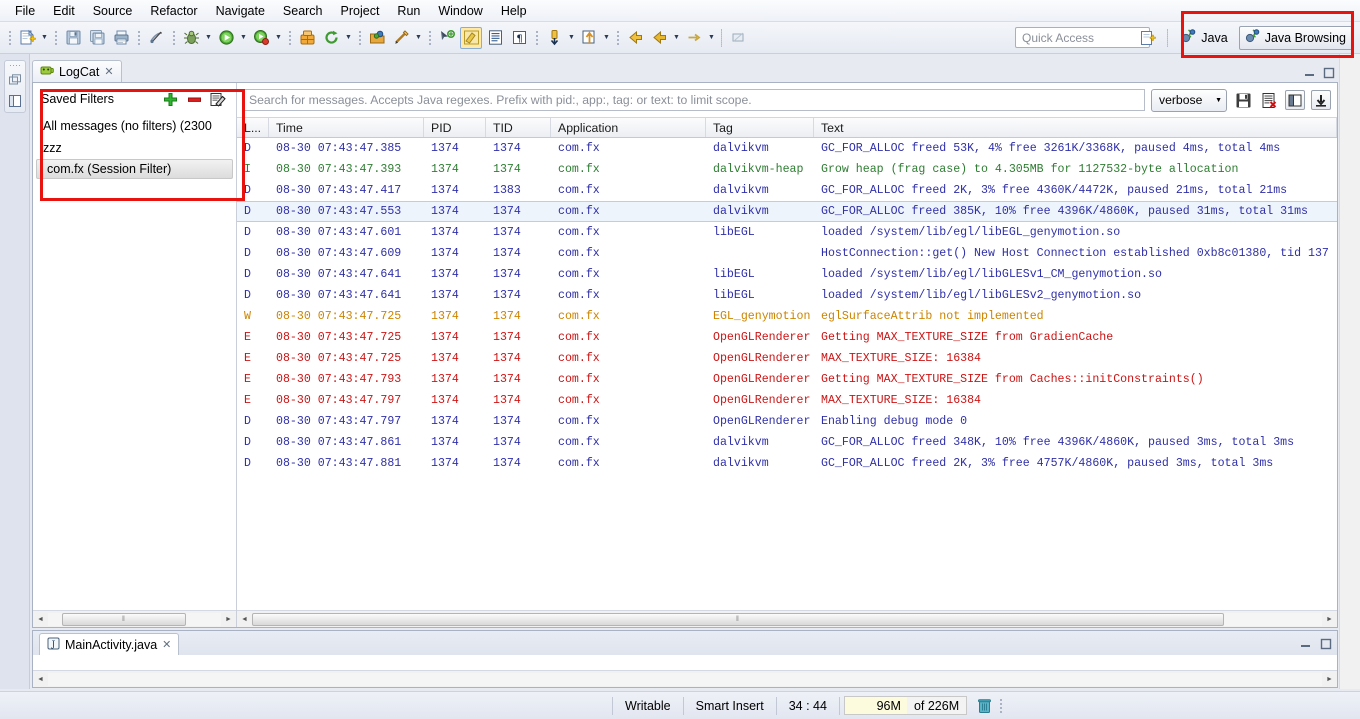 This screenshot has height=719, width=1360. I want to click on new-android-project-icon, so click(307, 38).